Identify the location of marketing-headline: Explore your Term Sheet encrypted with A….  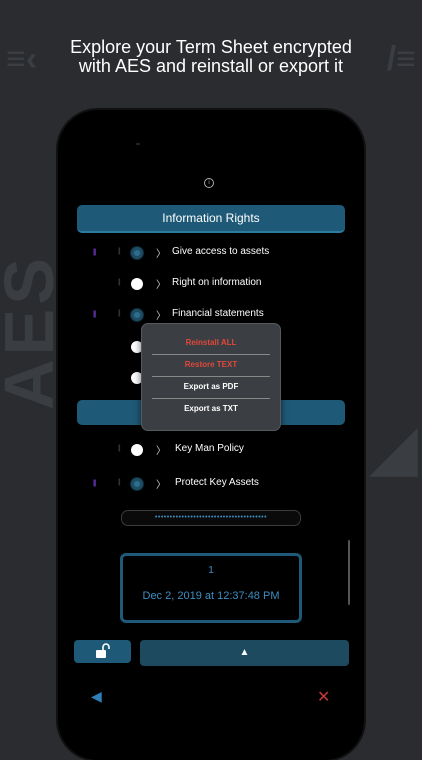
(211, 57).